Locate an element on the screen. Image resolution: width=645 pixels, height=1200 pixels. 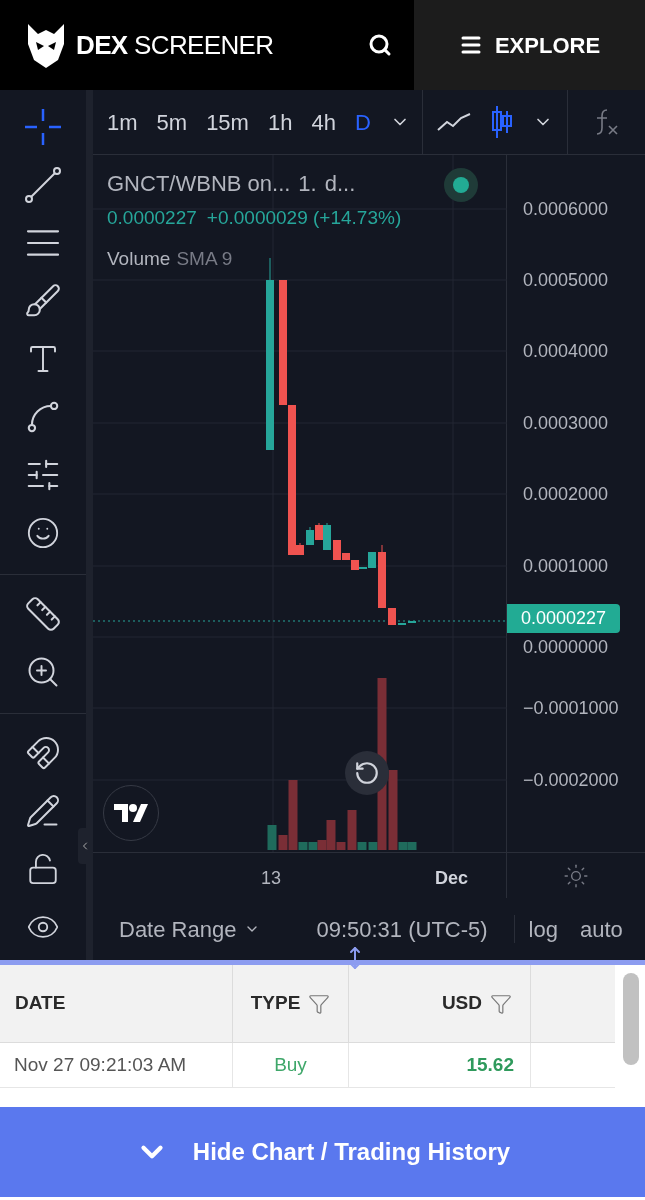
price-axis-label: 0.0006000 is located at coordinates (566, 209).